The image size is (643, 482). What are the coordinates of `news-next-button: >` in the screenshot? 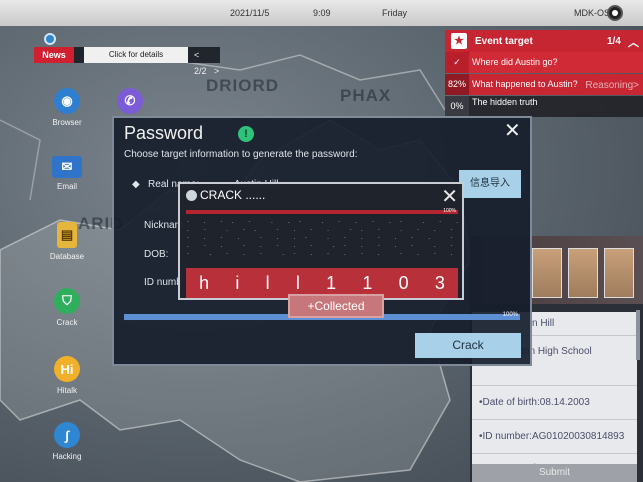 It's located at (216, 71).